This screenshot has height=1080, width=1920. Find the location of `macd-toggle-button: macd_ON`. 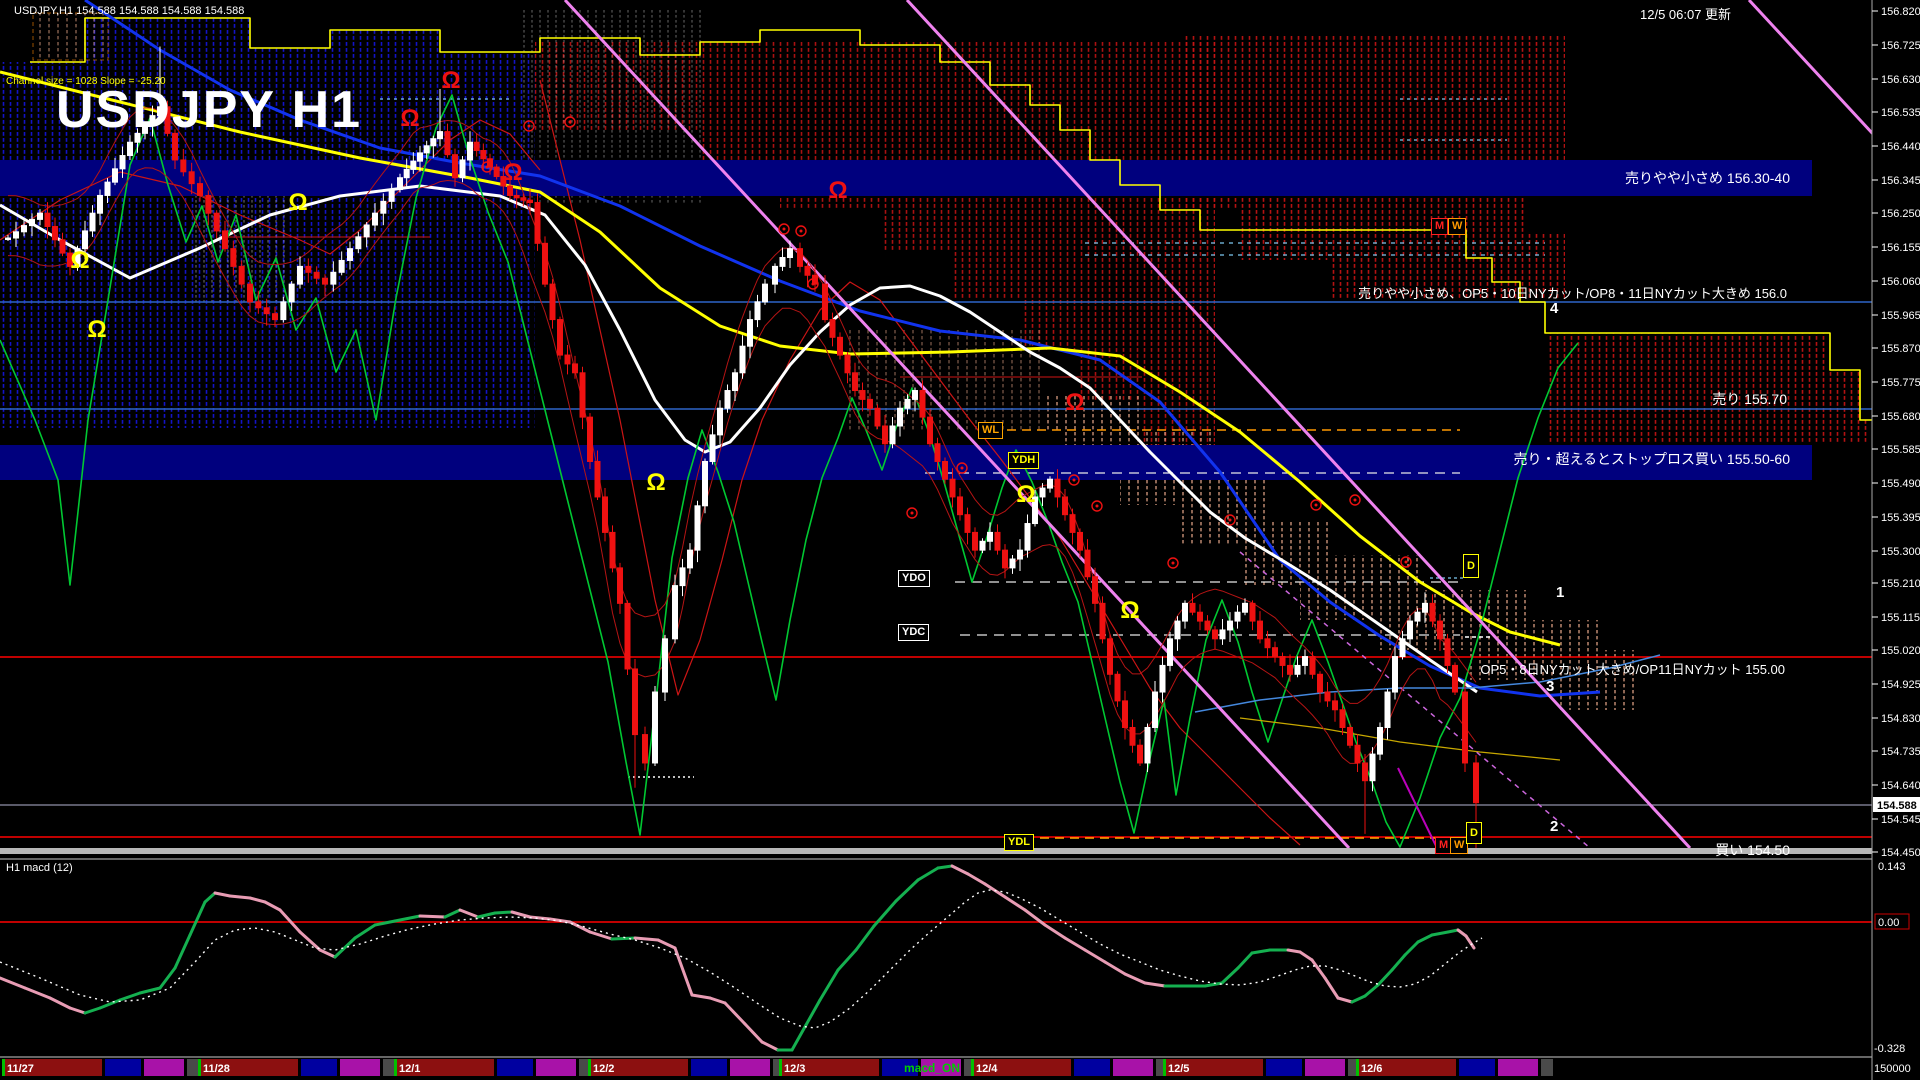

macd-toggle-button: macd_ON is located at coordinates (932, 1068).